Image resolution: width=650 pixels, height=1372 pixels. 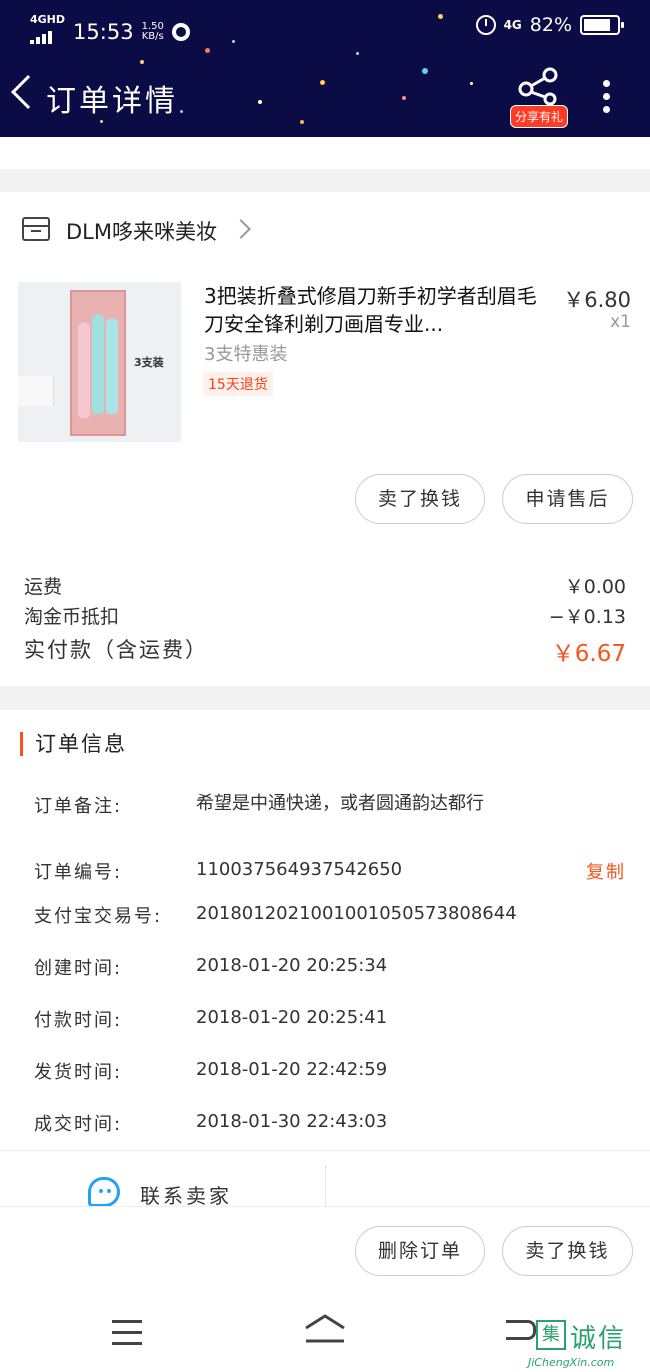 I want to click on info-key: 付款时间:, so click(x=78, y=1020).